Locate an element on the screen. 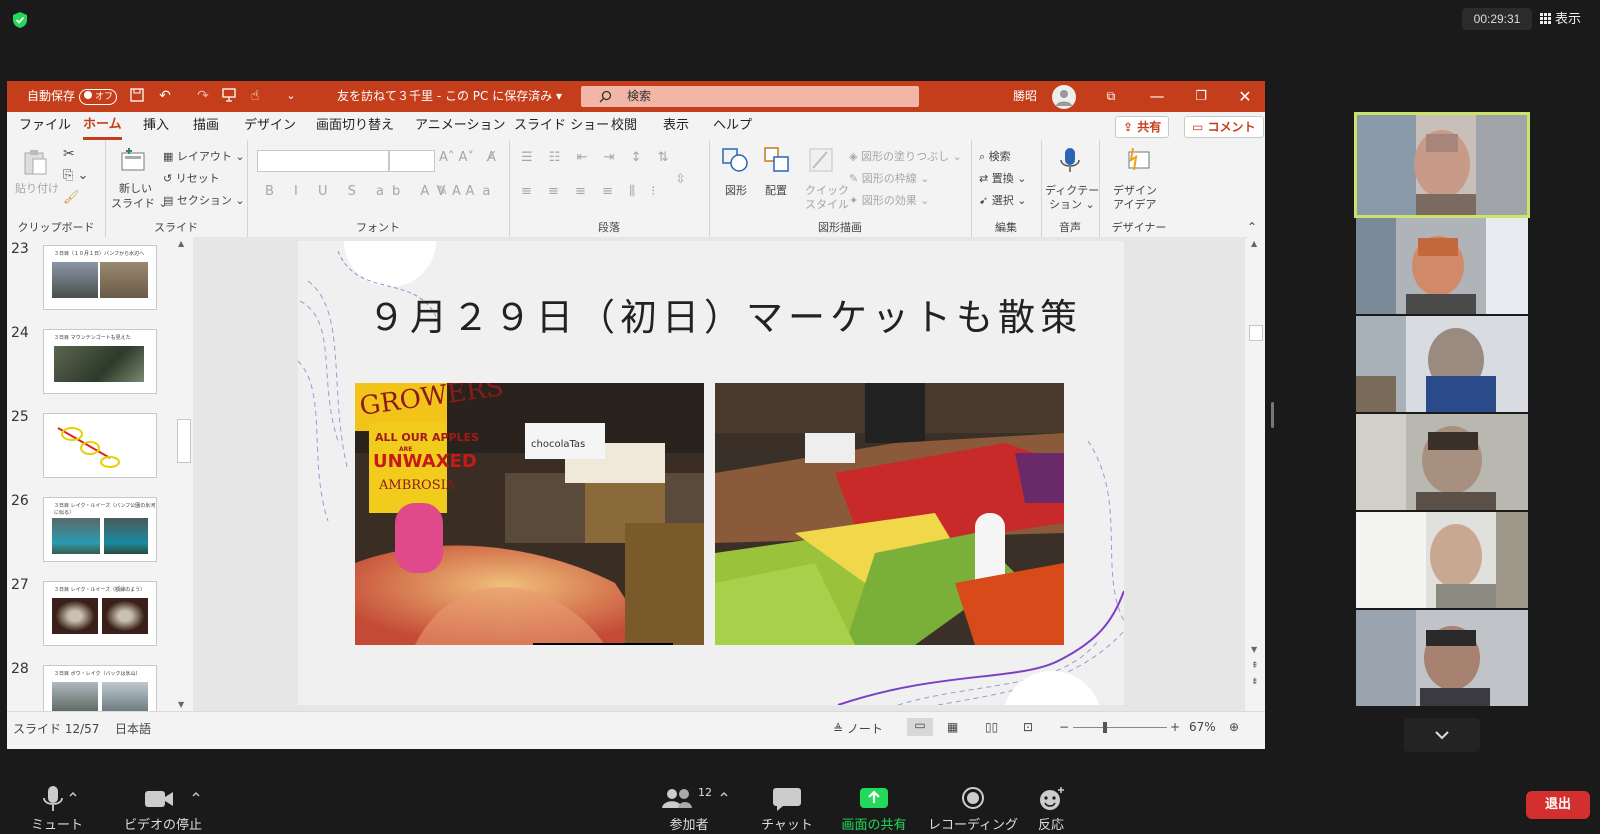  present-icon is located at coordinates (229, 96).